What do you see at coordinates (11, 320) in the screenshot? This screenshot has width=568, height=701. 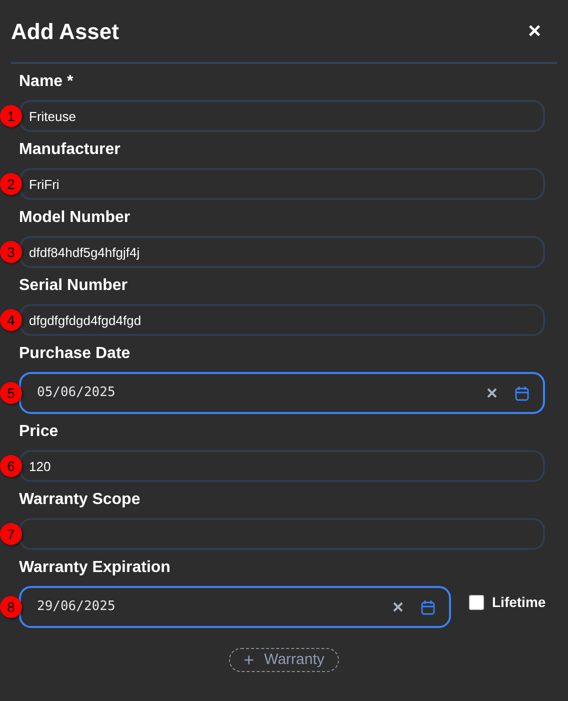 I see `number-marker: 4` at bounding box center [11, 320].